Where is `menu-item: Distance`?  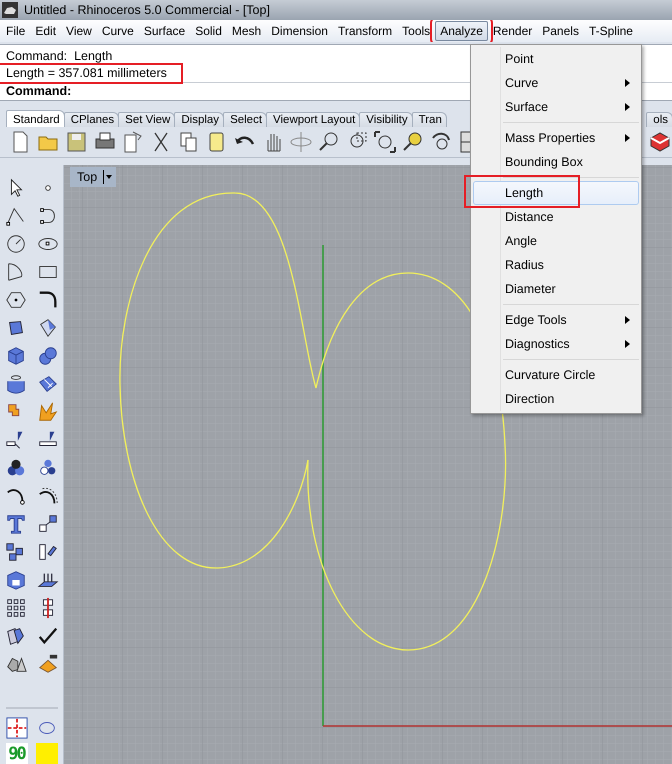
menu-item: Distance is located at coordinates (556, 217).